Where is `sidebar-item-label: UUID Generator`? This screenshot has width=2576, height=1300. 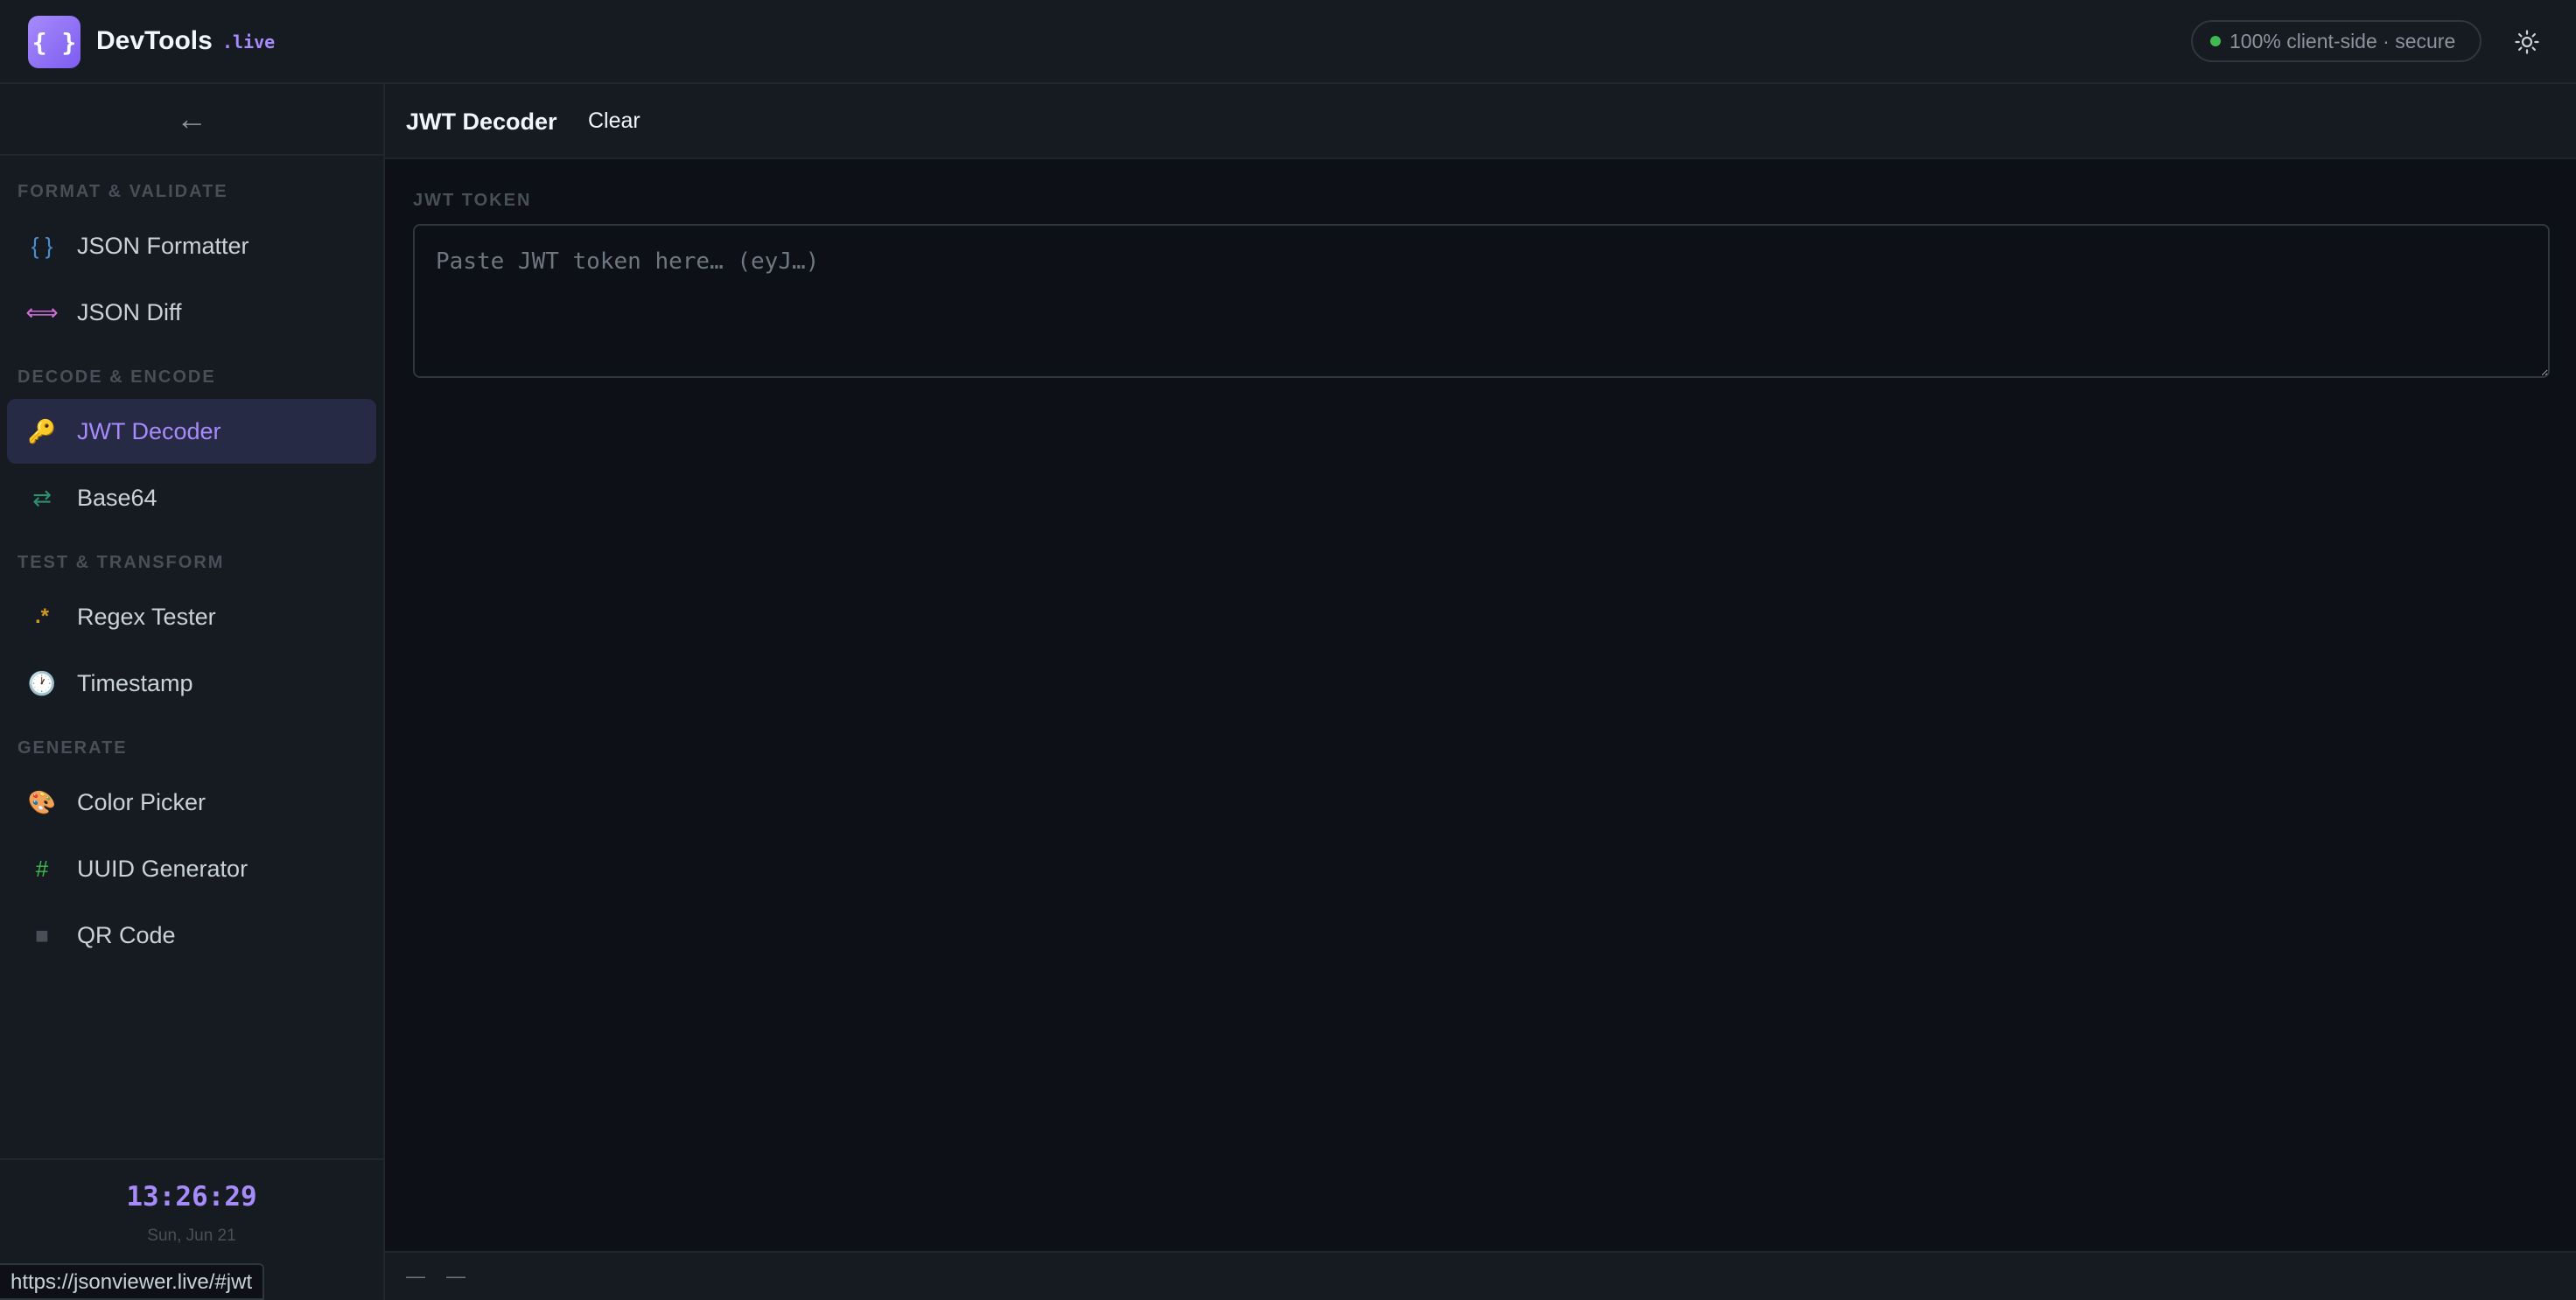 sidebar-item-label: UUID Generator is located at coordinates (162, 868).